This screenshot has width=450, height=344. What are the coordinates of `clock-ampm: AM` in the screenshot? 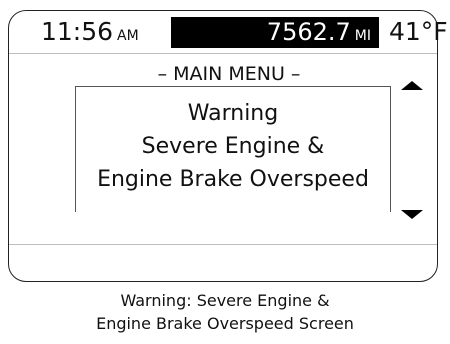 It's located at (128, 36).